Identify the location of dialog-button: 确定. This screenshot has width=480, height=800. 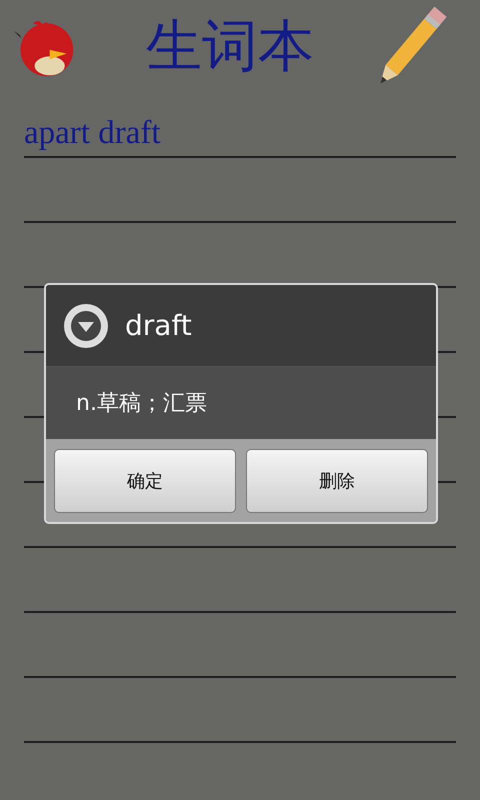
(145, 480).